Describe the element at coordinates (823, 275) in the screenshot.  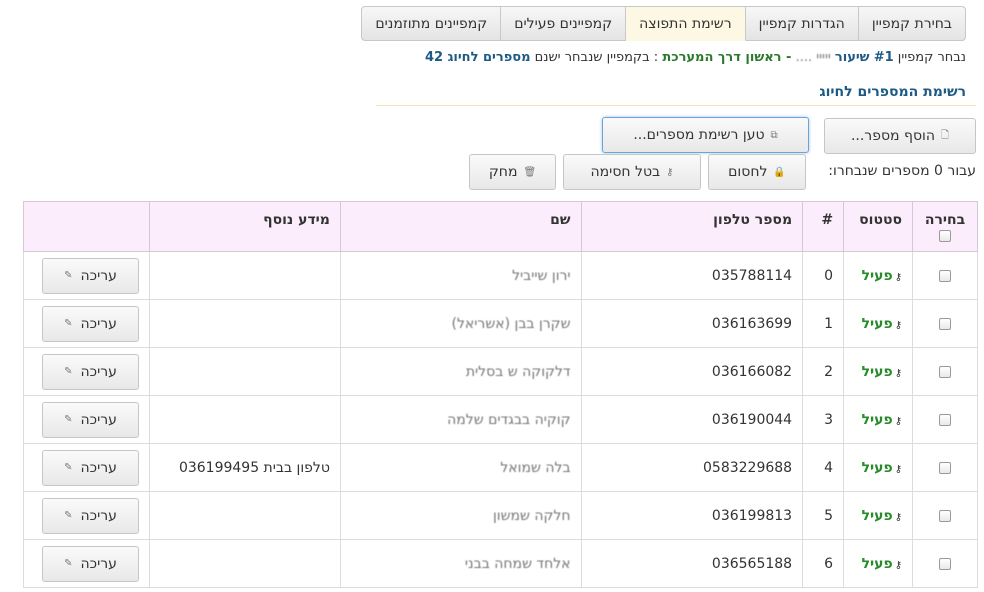
I see `row-number: 0` at that location.